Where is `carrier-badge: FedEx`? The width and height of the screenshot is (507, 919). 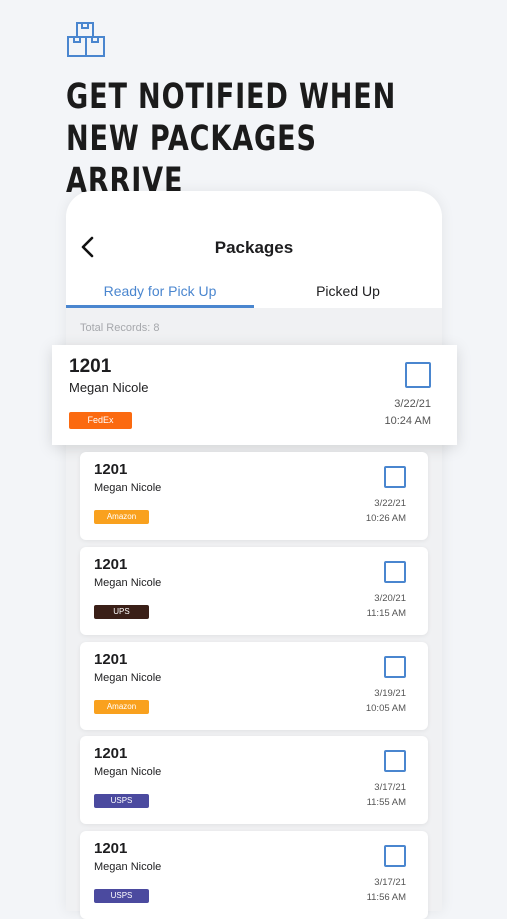 carrier-badge: FedEx is located at coordinates (100, 420).